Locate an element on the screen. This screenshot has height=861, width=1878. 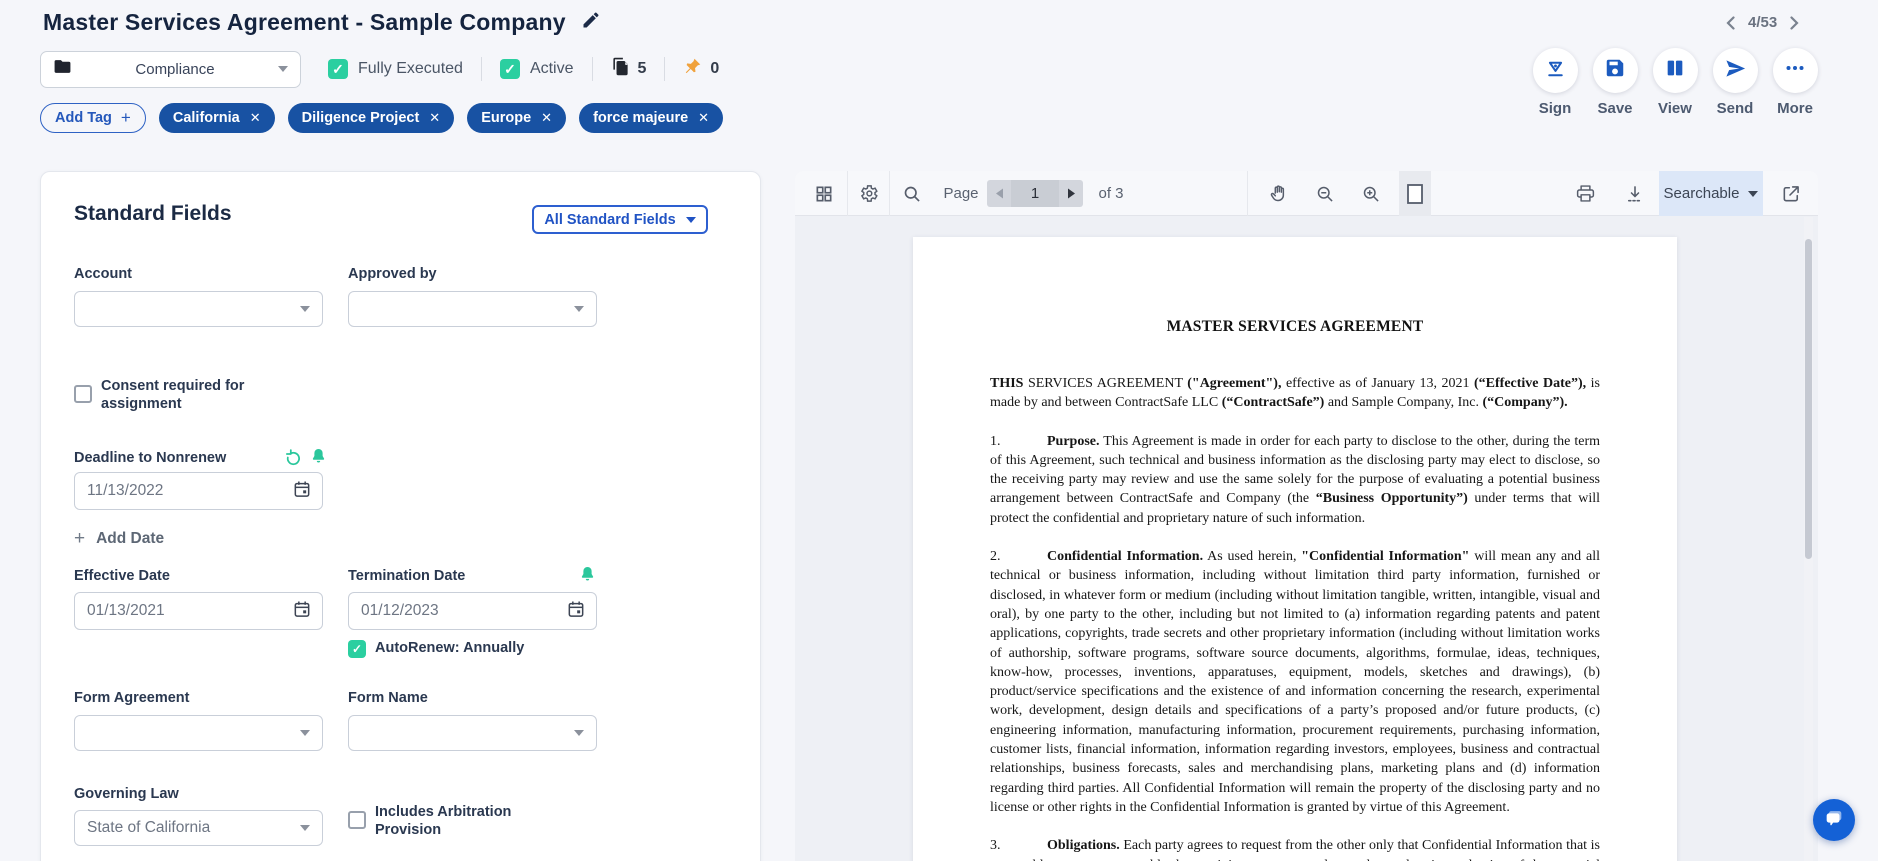
searchable-dropdown: Searchable is located at coordinates (1711, 193).